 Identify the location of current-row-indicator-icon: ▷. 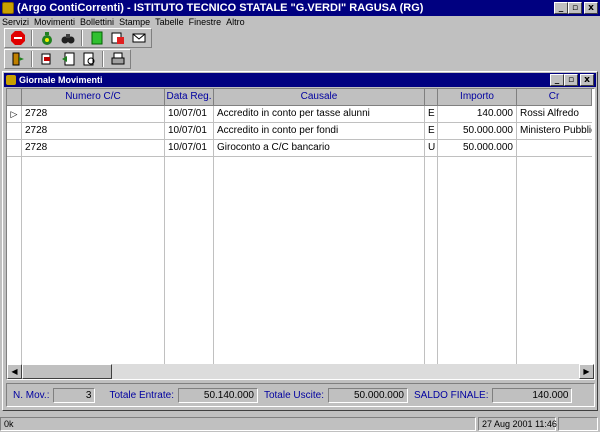
(14, 114).